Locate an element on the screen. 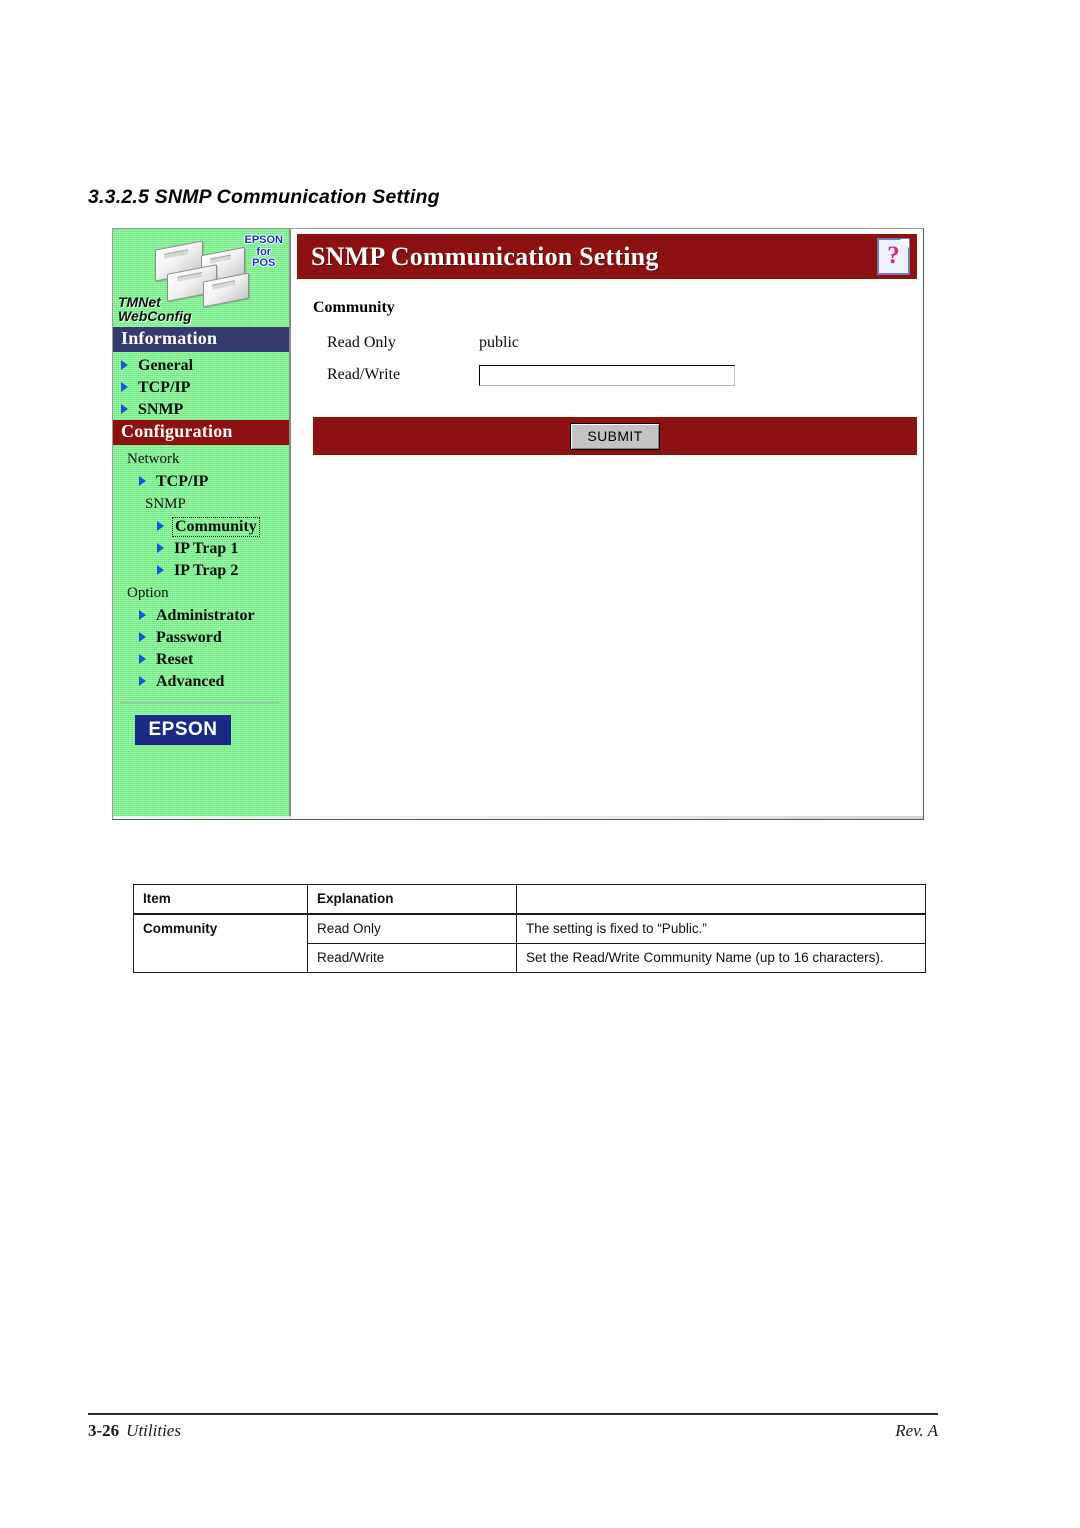 The width and height of the screenshot is (1080, 1528). submit-bar: SUBMIT is located at coordinates (615, 436).